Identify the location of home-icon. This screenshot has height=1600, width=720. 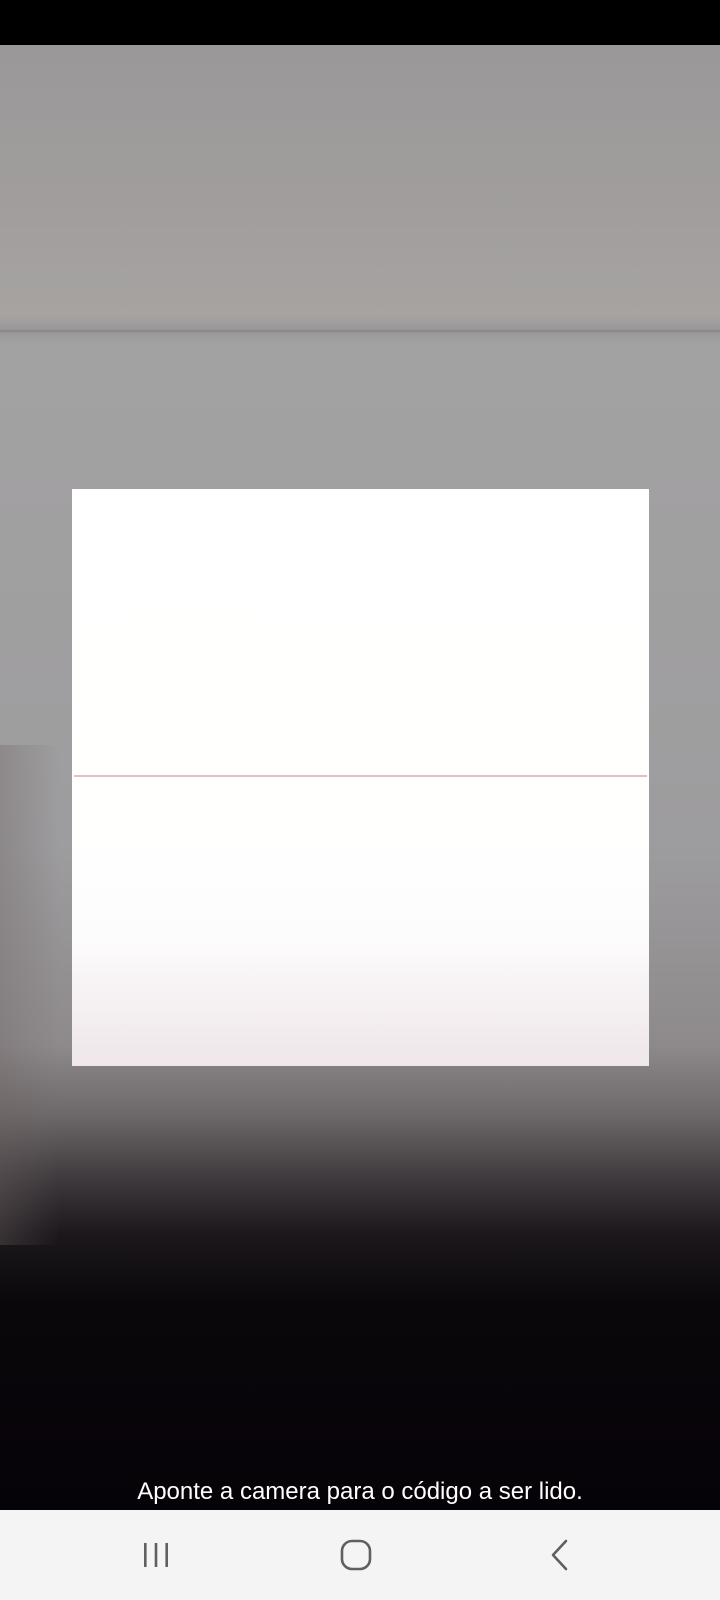
(356, 1555).